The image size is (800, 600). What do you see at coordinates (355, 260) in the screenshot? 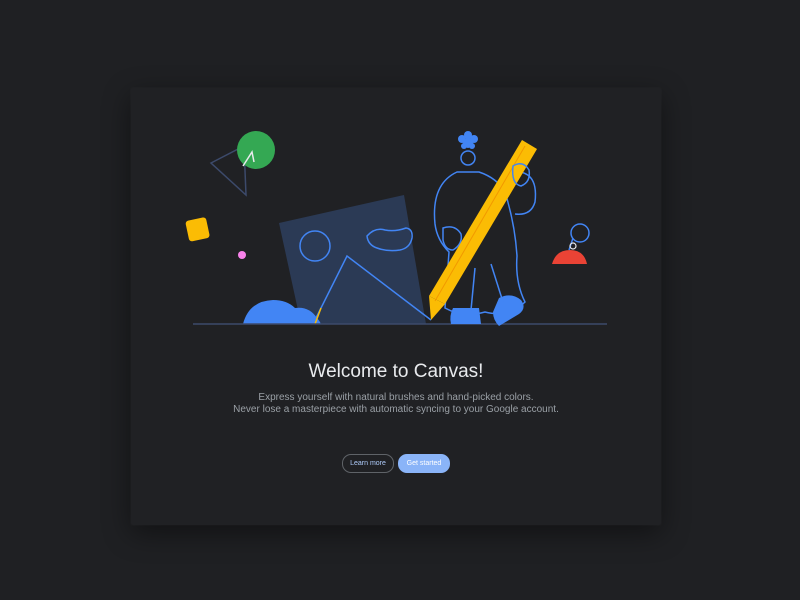
I see `picture-frame-icon` at bounding box center [355, 260].